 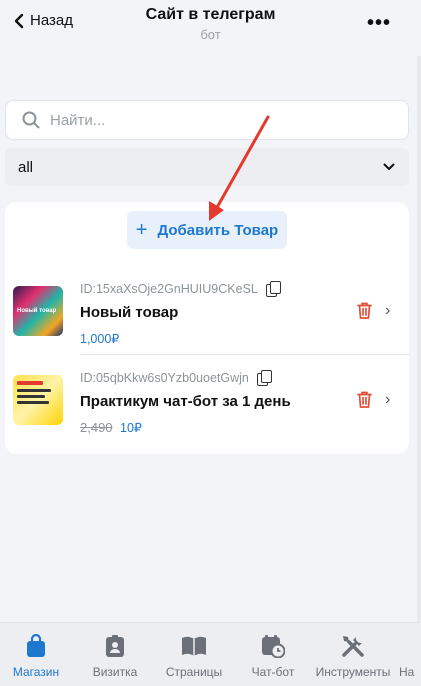 What do you see at coordinates (164, 377) in the screenshot?
I see `product-id-text: ID:05qbKkw6s0Yzb0uoetGwjn` at bounding box center [164, 377].